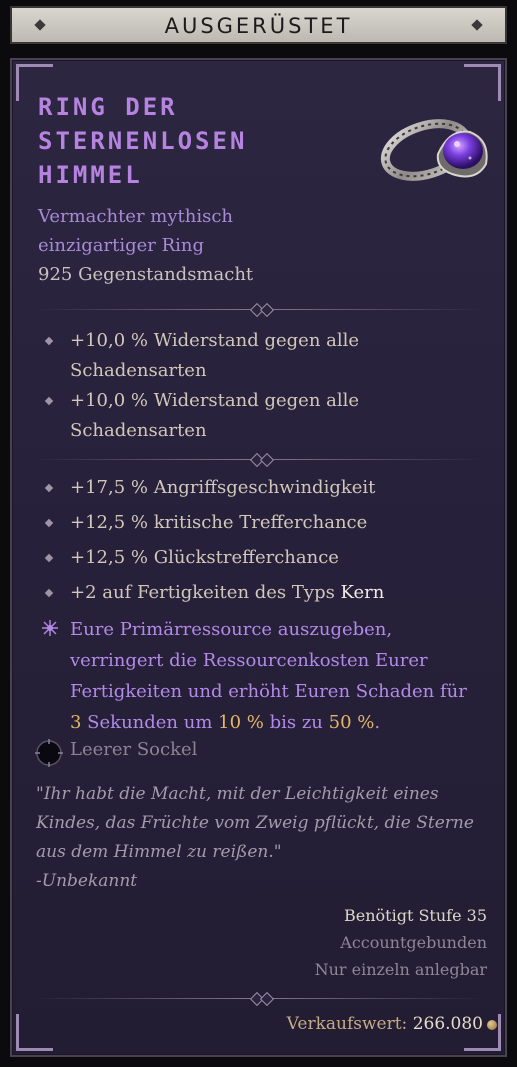 The height and width of the screenshot is (1067, 517). Describe the element at coordinates (108, 107) in the screenshot. I see `item-name-line: RING DER` at that location.